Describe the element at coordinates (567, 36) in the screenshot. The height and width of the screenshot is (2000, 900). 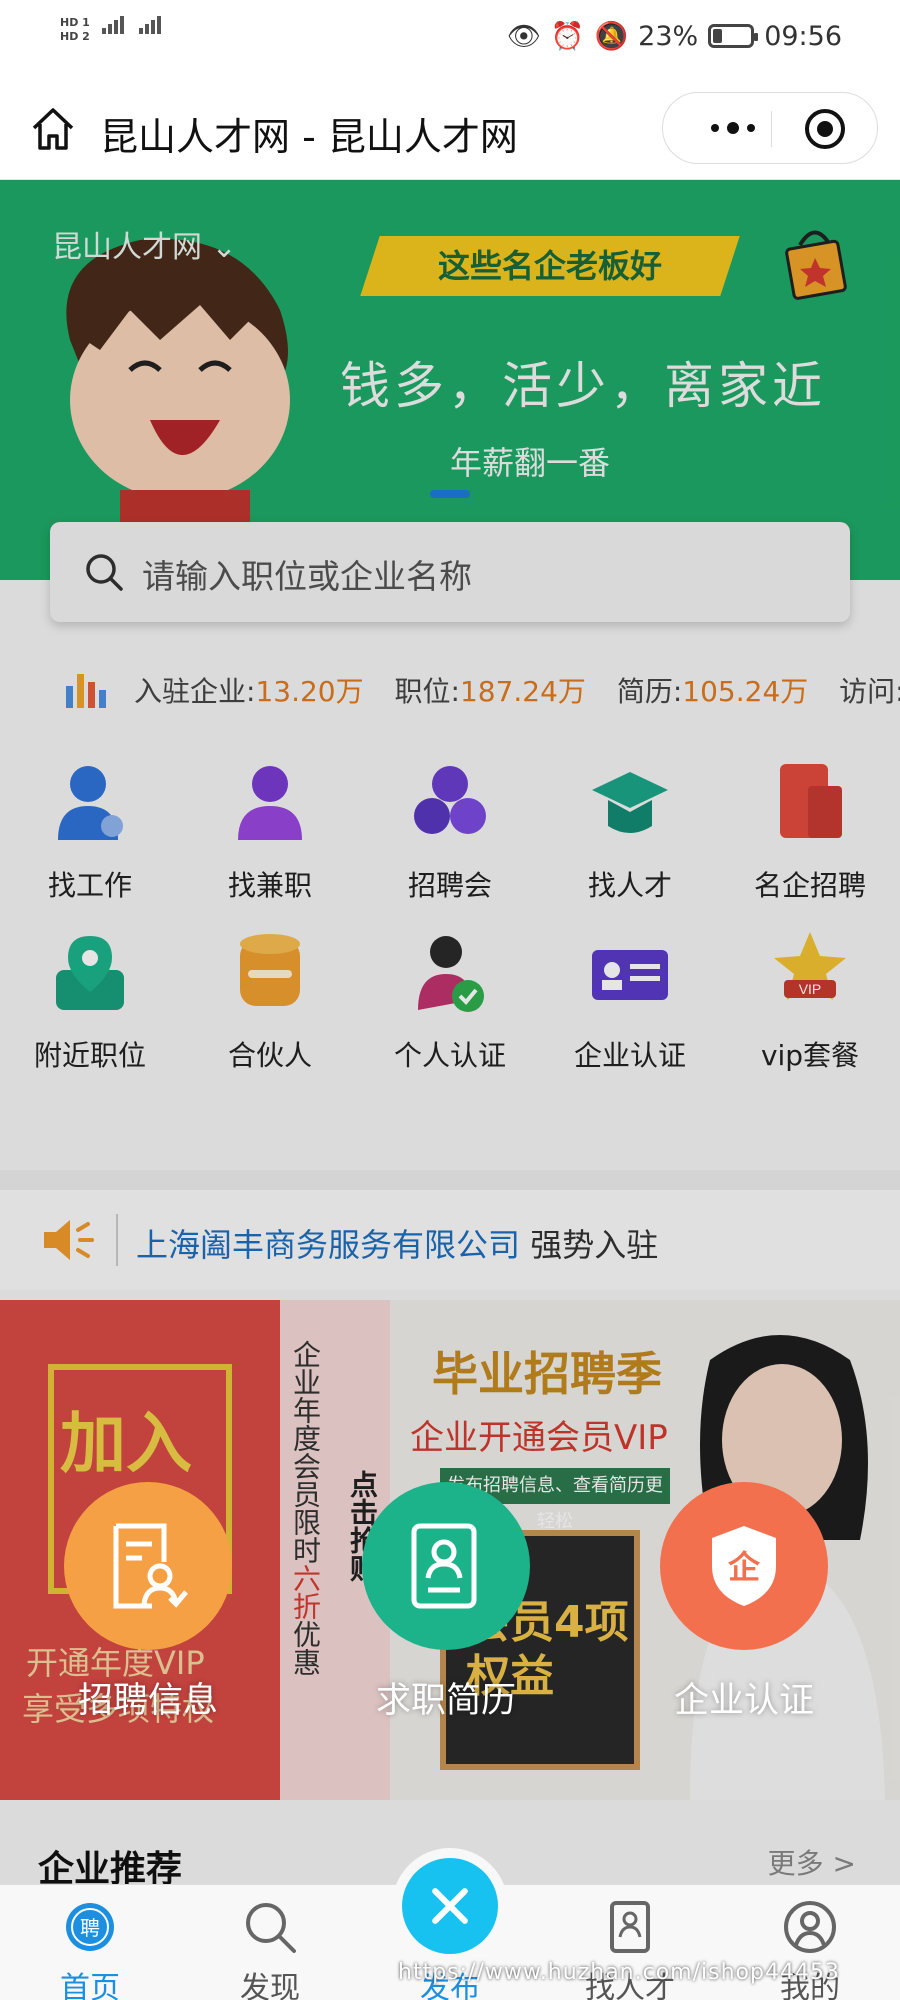
I see `alarm-icon: ⏰` at that location.